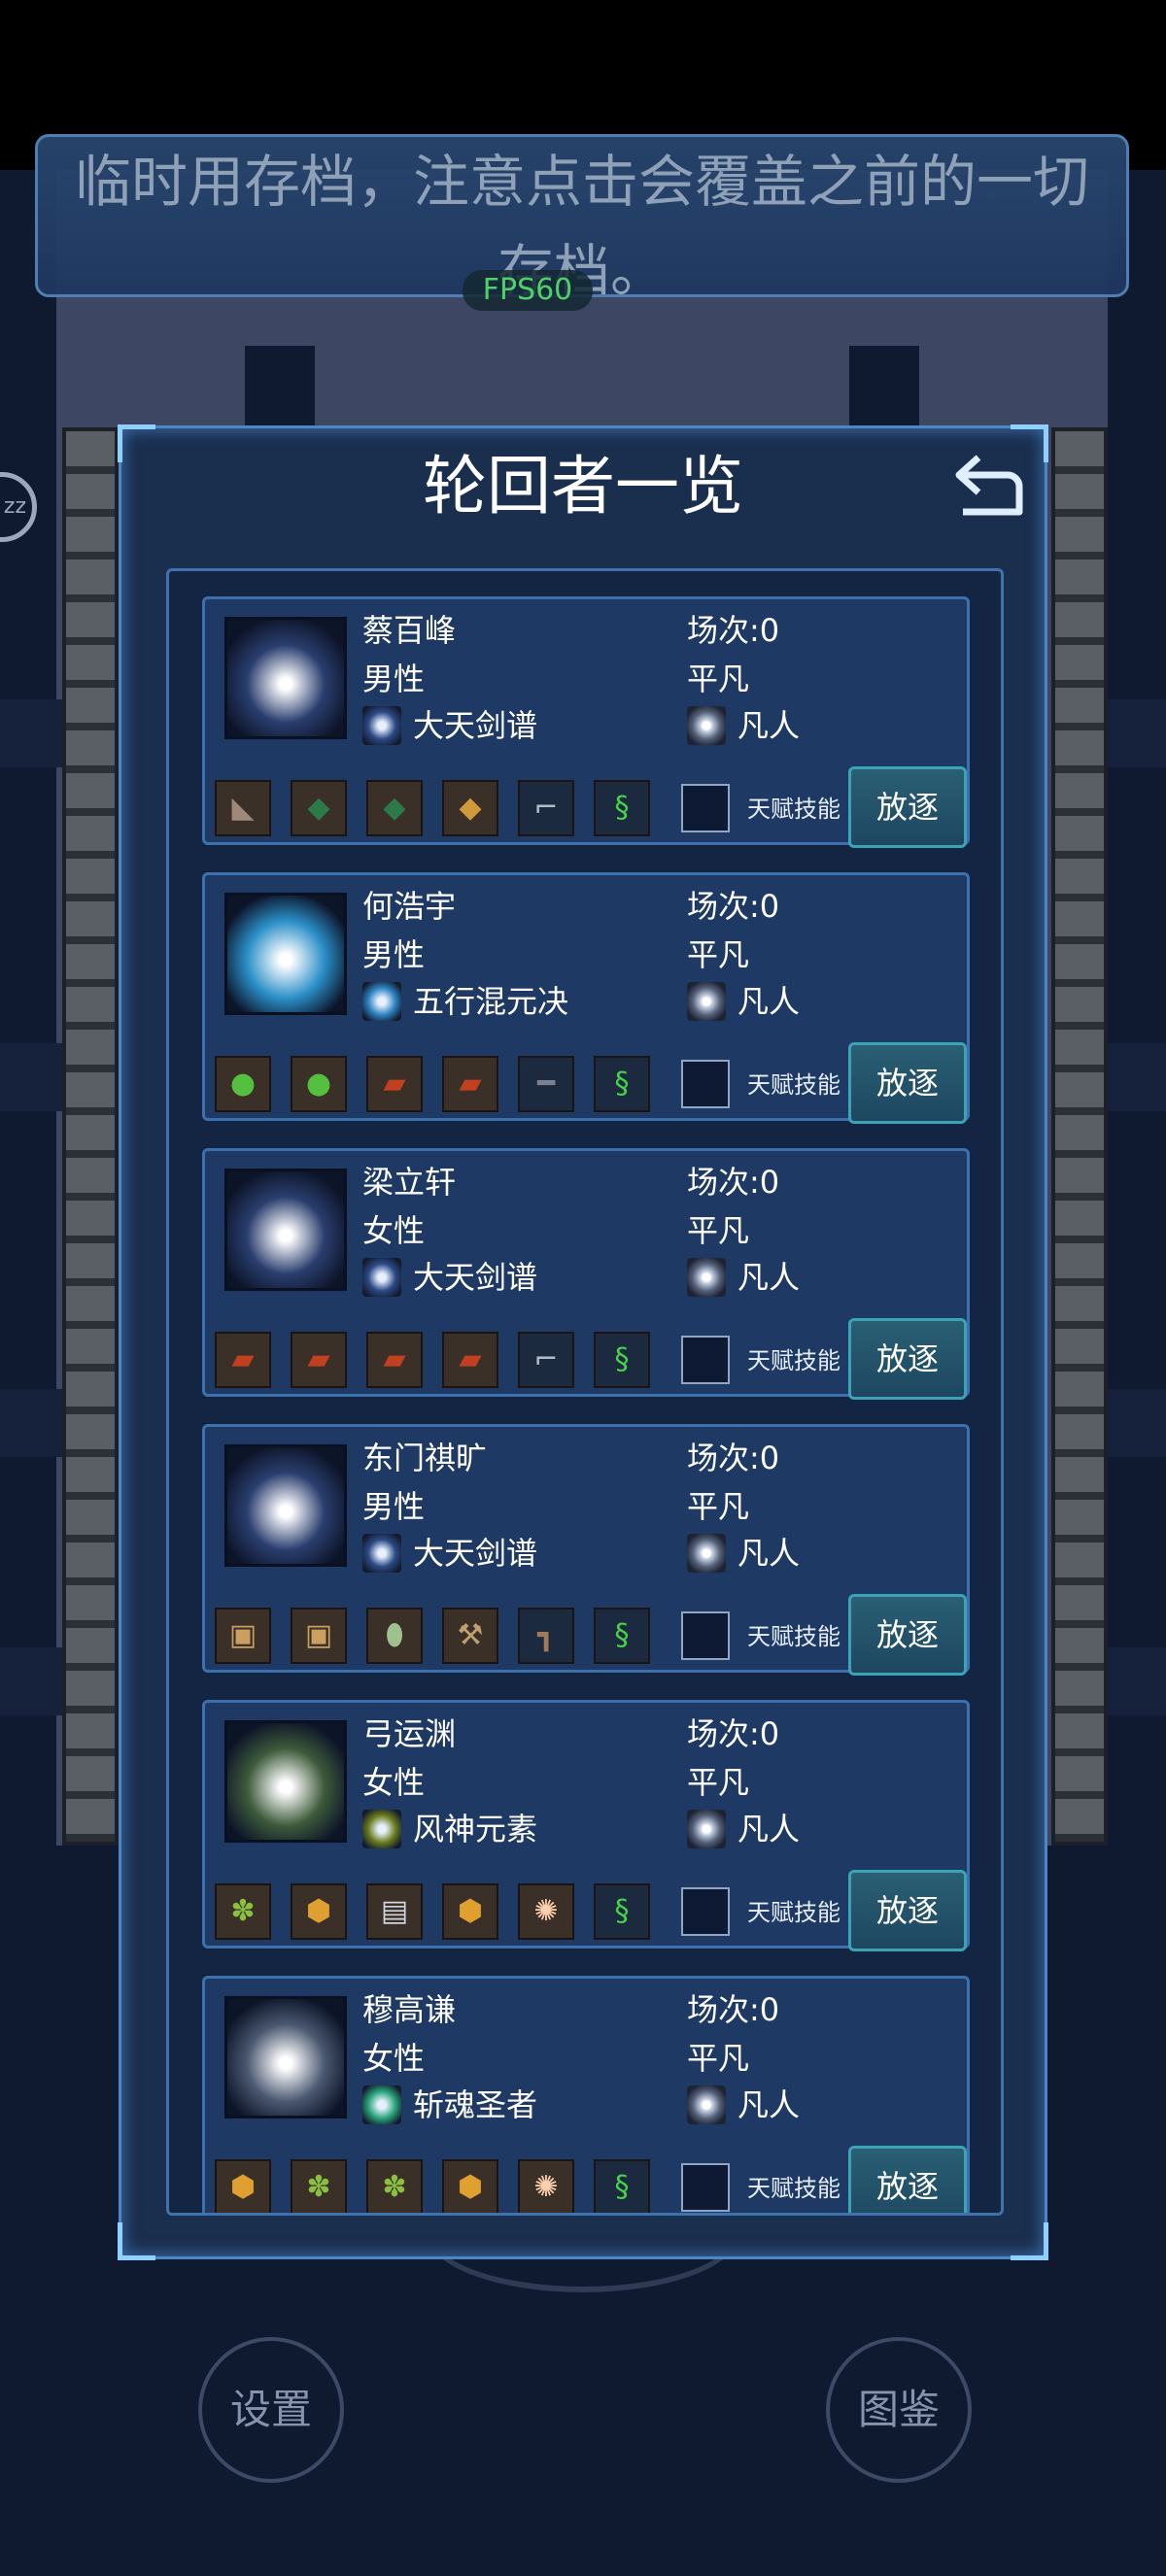  Describe the element at coordinates (586, 2094) in the screenshot. I see `character-card: 穆高谦 女性 斩魂圣者 场次:0 平凡 凡人 ⬢ ✽ ✽ ⬢ ✺ § 天赋技能 放逐` at that location.